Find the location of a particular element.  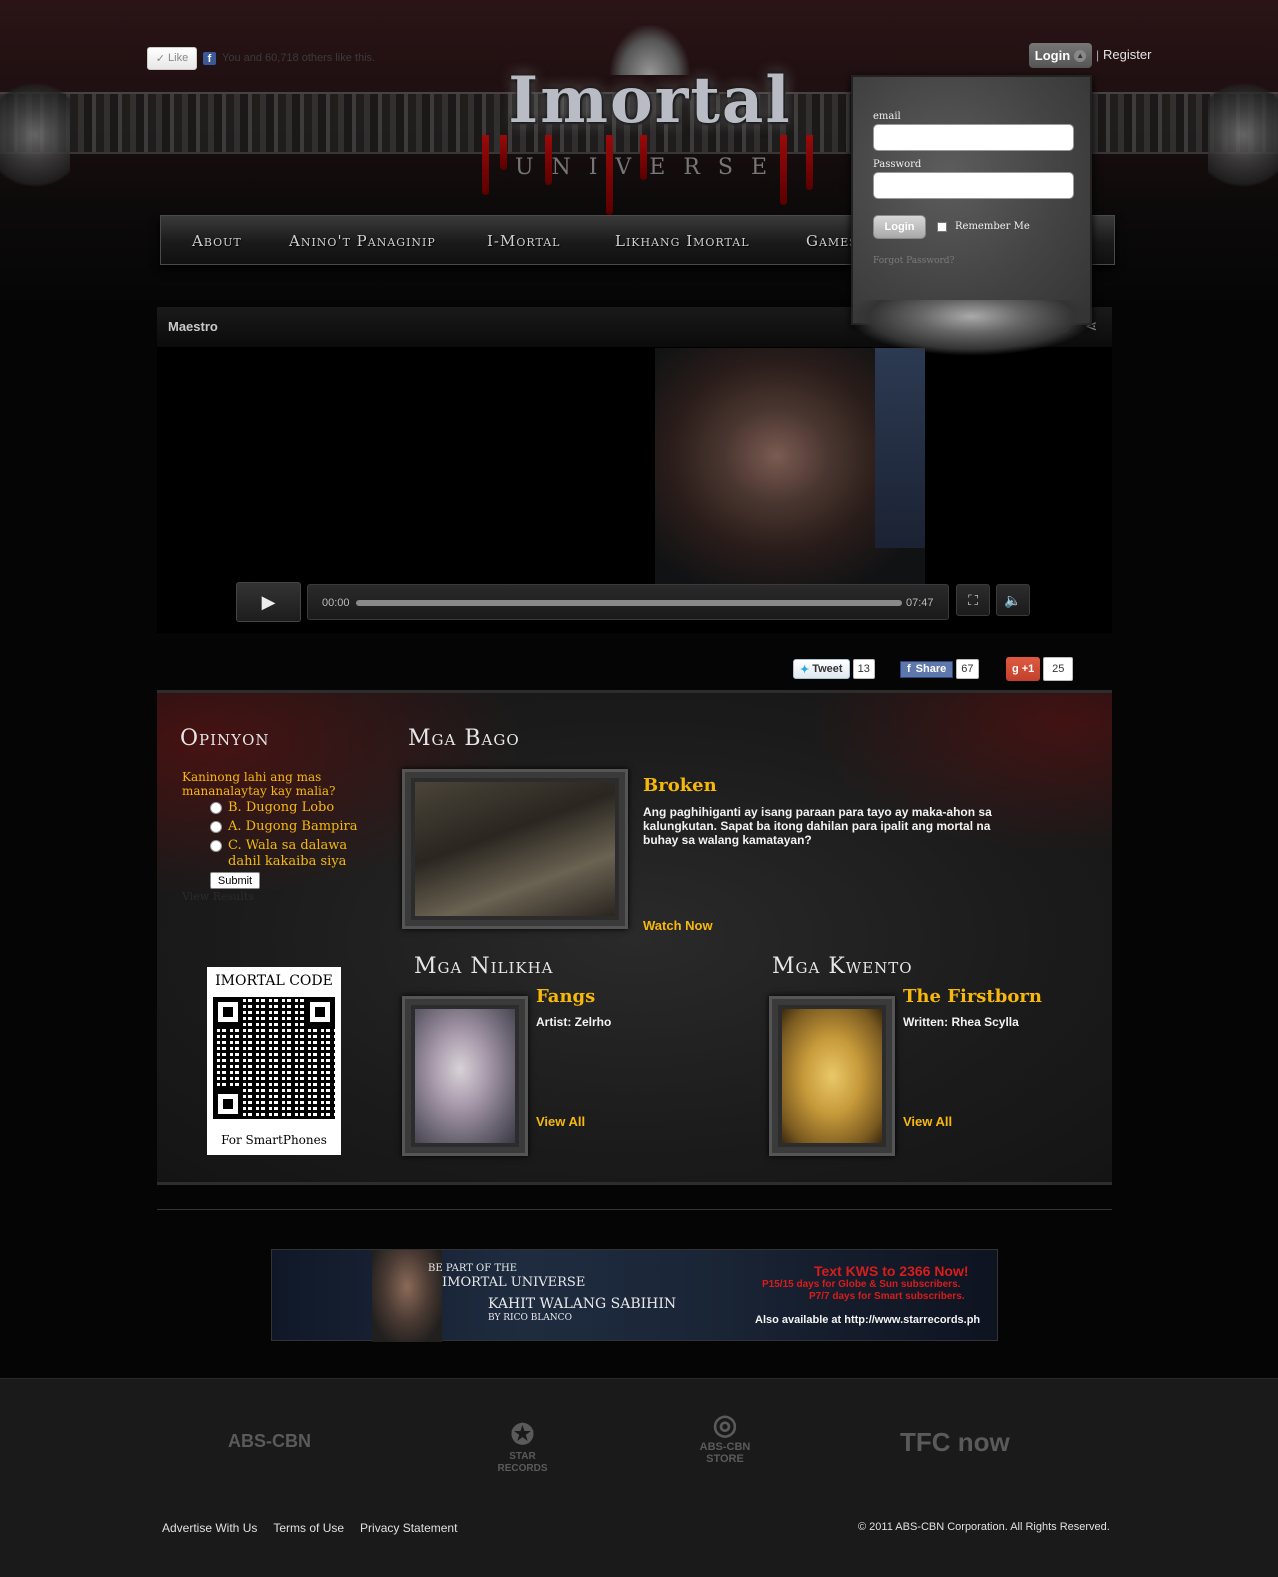

facebook-share-widget: f Share 67 is located at coordinates (939, 669).